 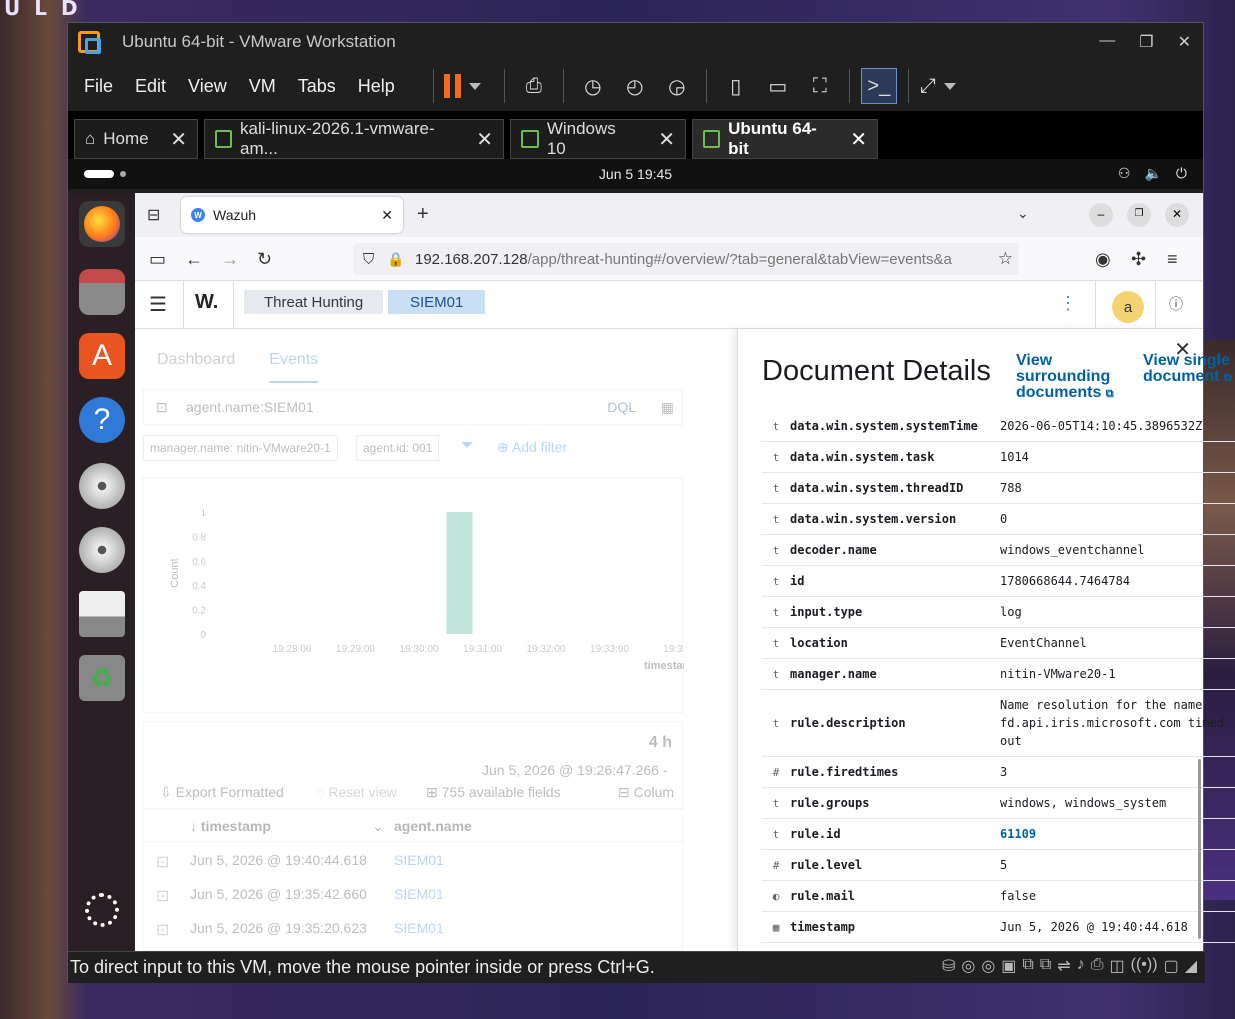 What do you see at coordinates (998, 457) in the screenshot?
I see `field-row: t data.win.system.task 1014` at bounding box center [998, 457].